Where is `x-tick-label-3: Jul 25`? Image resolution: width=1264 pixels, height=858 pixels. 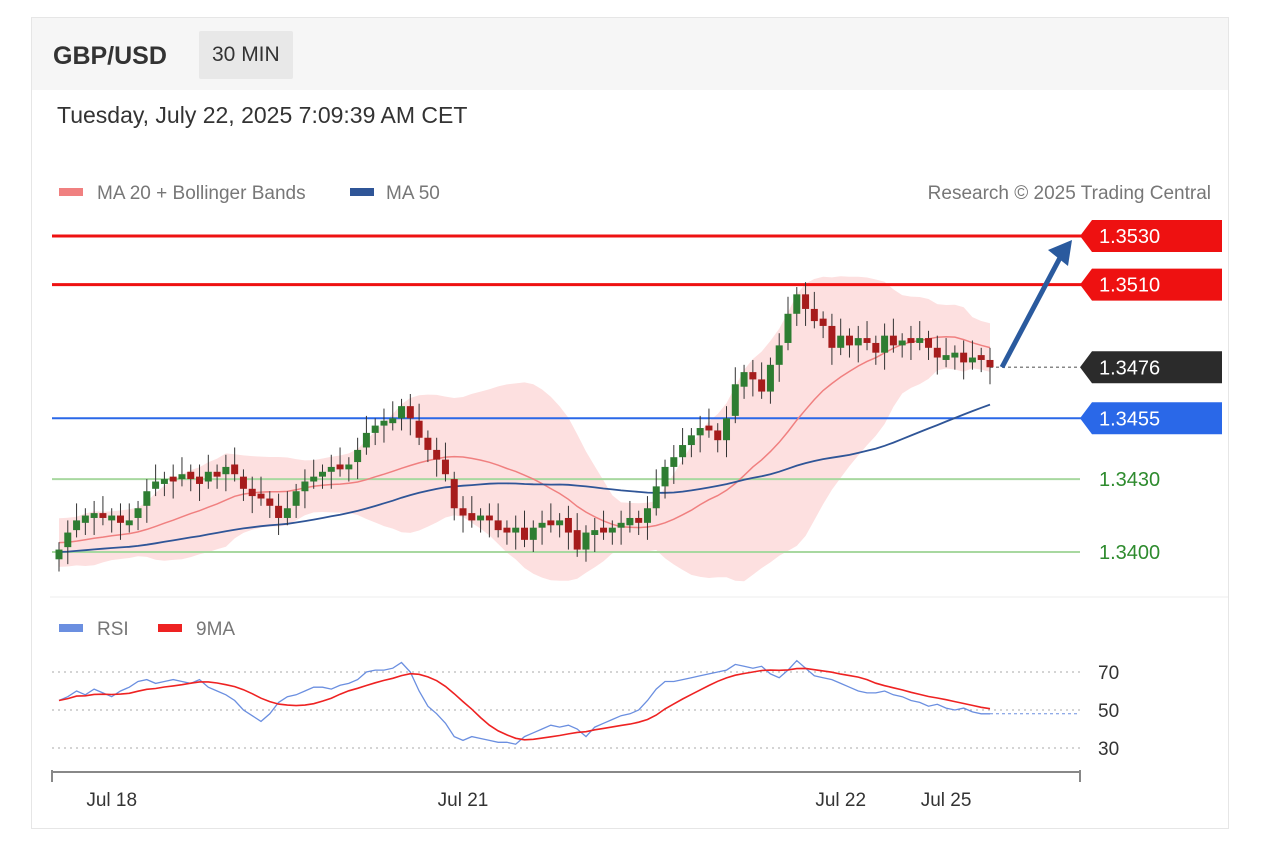 x-tick-label-3: Jul 25 is located at coordinates (946, 800).